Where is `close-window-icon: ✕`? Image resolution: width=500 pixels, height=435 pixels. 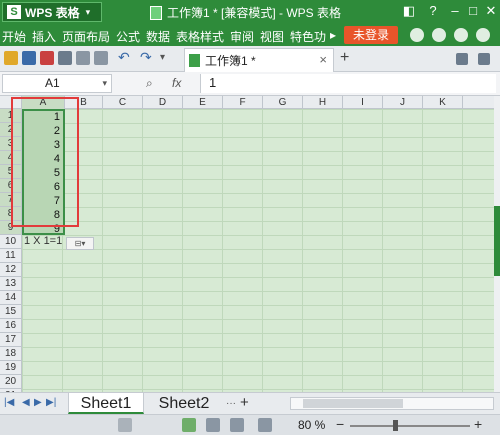 close-window-icon: ✕ is located at coordinates (491, 11).